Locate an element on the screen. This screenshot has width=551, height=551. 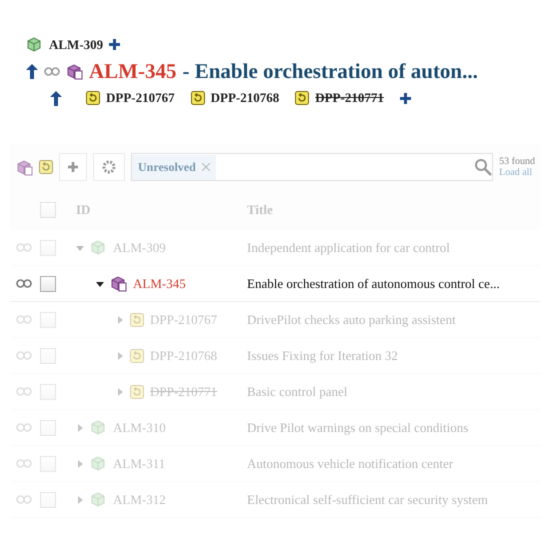
filter-field: Unresolved is located at coordinates (312, 167).